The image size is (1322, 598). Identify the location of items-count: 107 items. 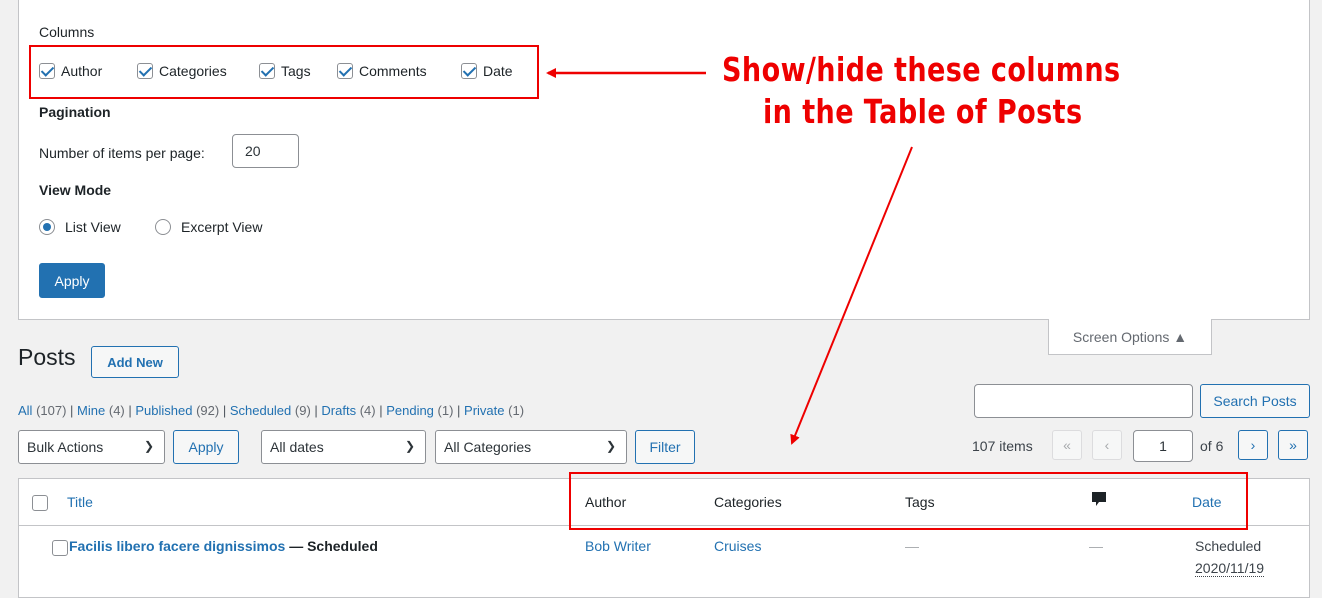
(1002, 446).